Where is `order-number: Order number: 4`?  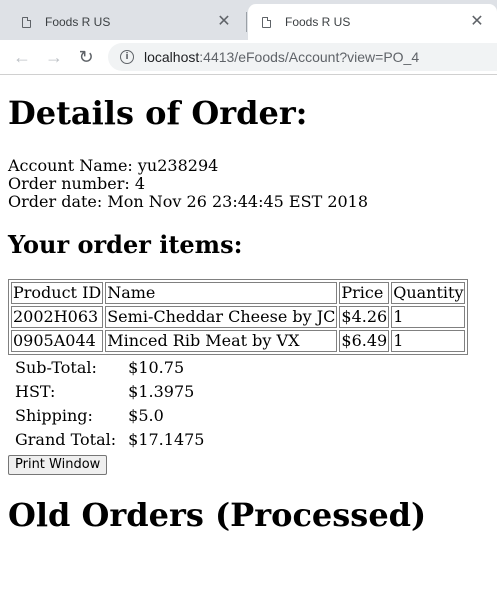 order-number: Order number: 4 is located at coordinates (77, 183).